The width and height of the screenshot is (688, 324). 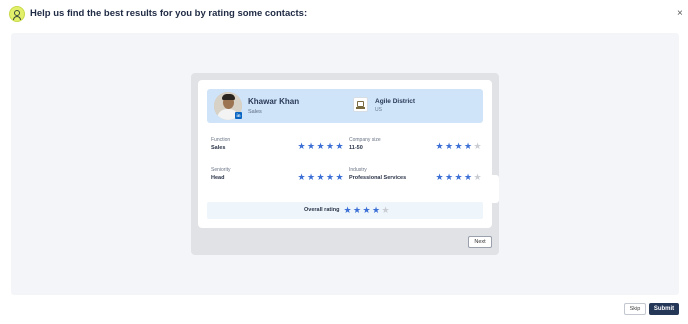 I want to click on rating-overall: ★ ★ ★ ★ ★, so click(x=366, y=210).